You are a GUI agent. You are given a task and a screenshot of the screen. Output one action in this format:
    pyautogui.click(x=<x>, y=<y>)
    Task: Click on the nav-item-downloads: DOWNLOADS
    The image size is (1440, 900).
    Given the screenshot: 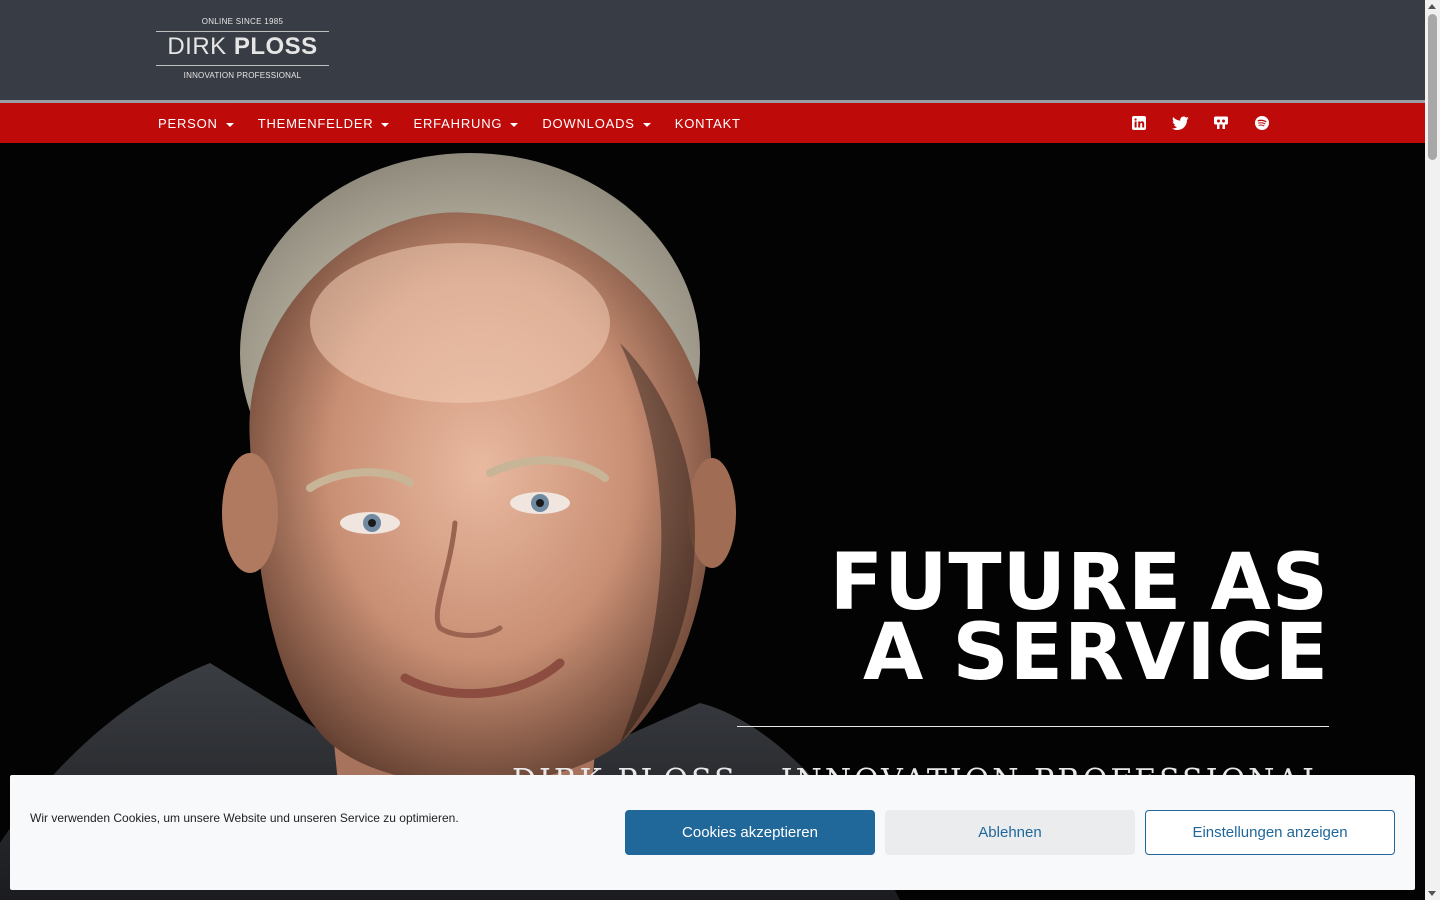 What is the action you would take?
    pyautogui.click(x=596, y=123)
    